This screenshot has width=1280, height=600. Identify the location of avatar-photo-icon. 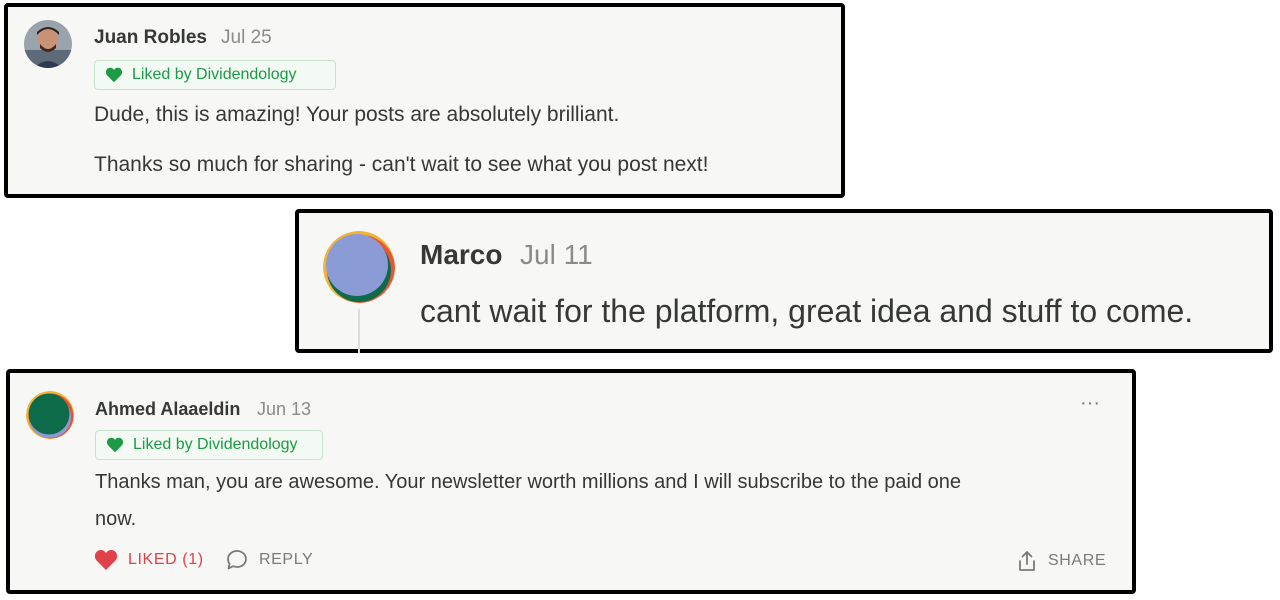
(48, 44).